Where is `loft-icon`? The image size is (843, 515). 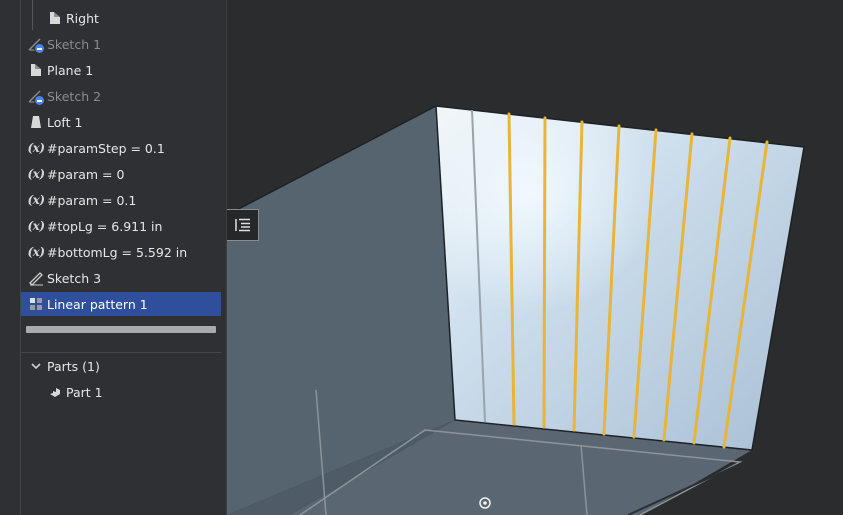
loft-icon is located at coordinates (36, 122).